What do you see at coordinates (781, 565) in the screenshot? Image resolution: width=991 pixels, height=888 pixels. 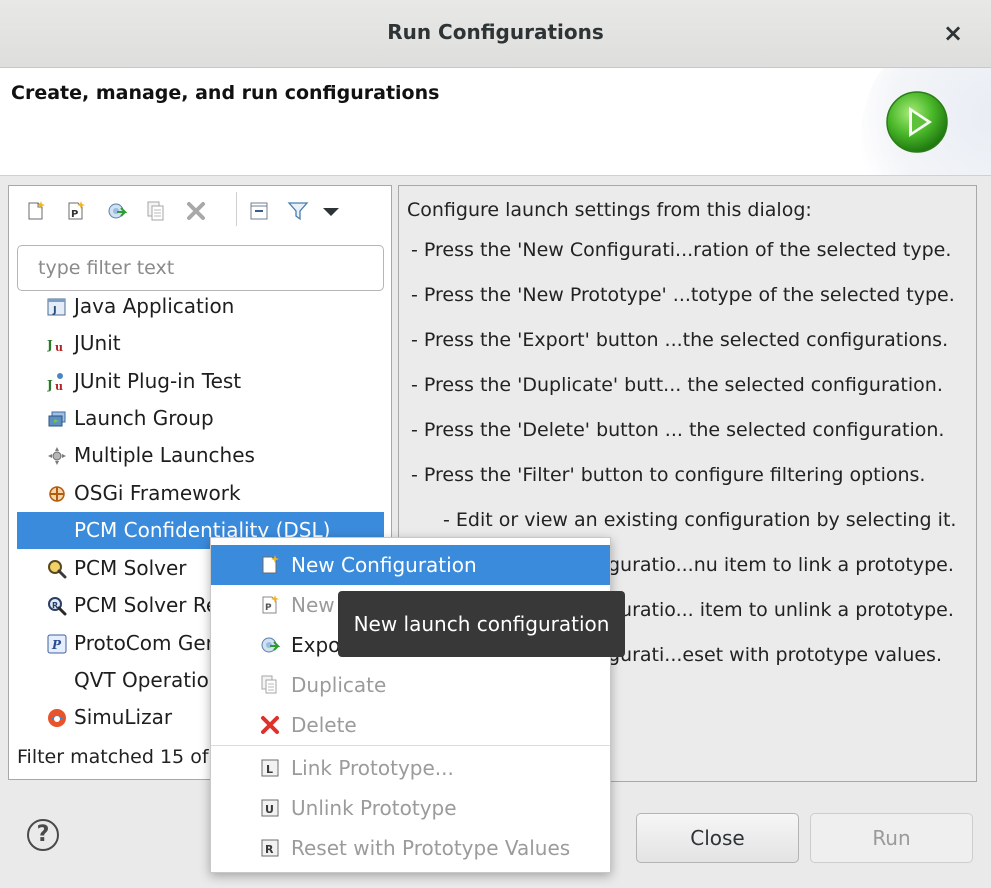 I see `info-line: guratio...nu item to link a prototype.` at bounding box center [781, 565].